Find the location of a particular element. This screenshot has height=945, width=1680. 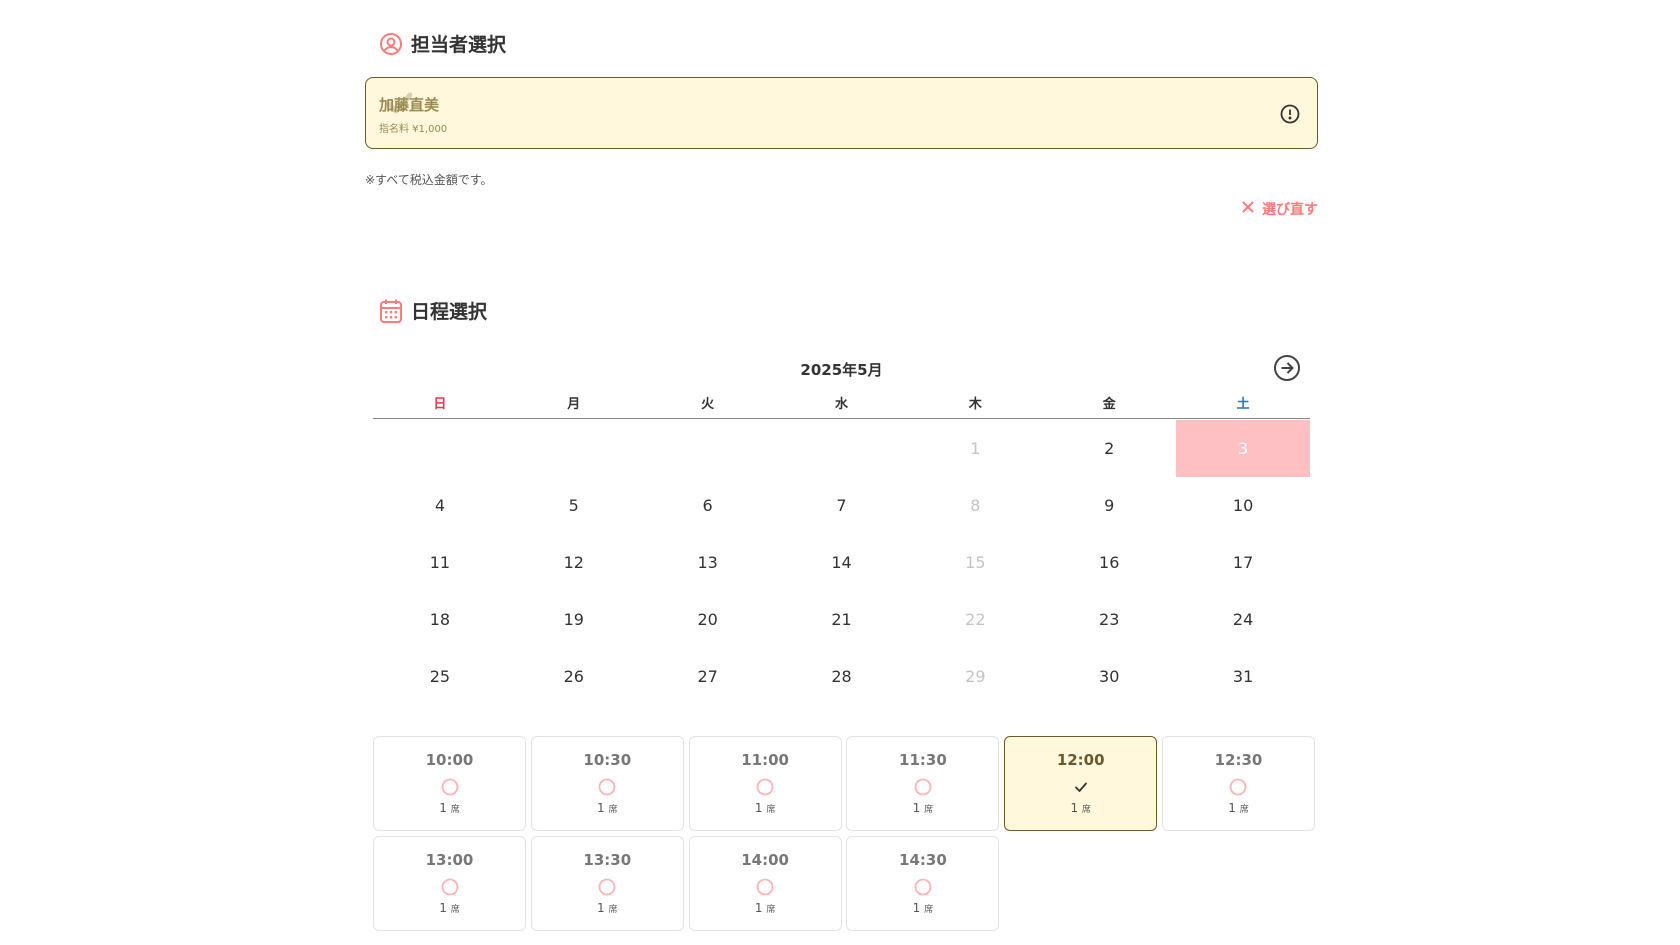

time-slot: 14:00 1 席 is located at coordinates (765, 883).